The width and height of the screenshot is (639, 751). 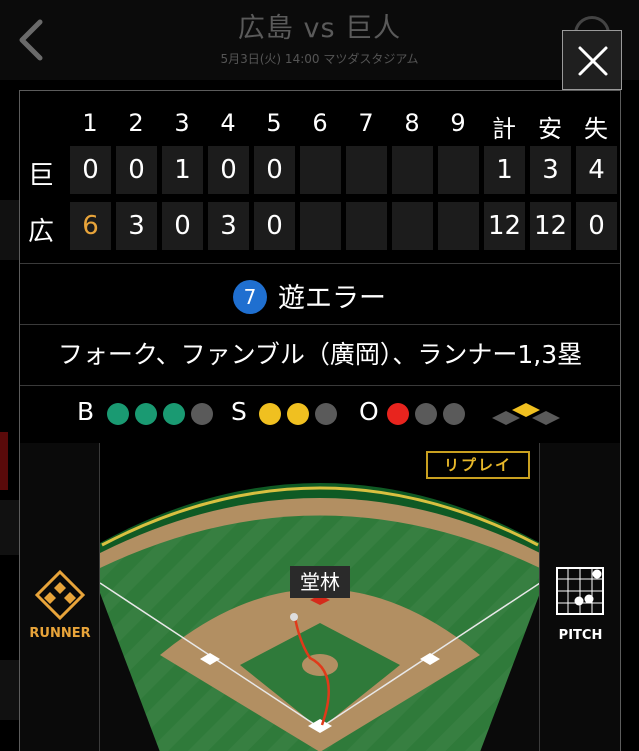 I want to click on ball-label: B, so click(x=86, y=411).